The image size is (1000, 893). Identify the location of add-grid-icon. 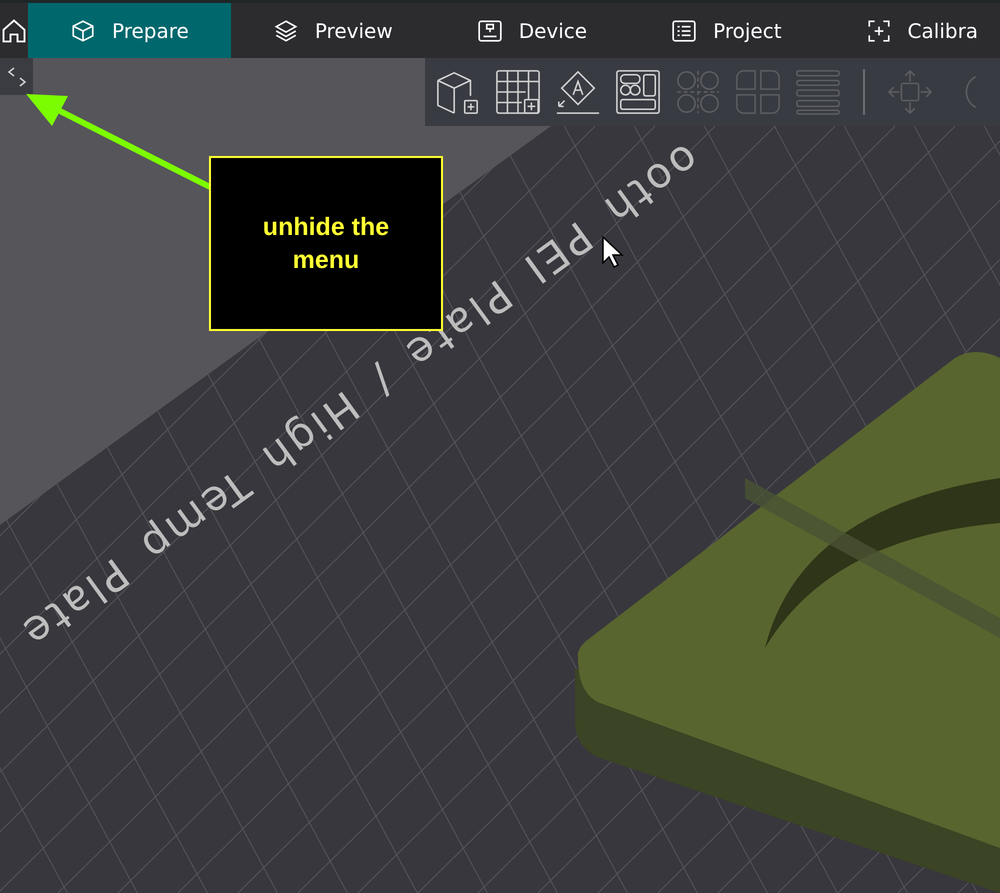
(518, 92).